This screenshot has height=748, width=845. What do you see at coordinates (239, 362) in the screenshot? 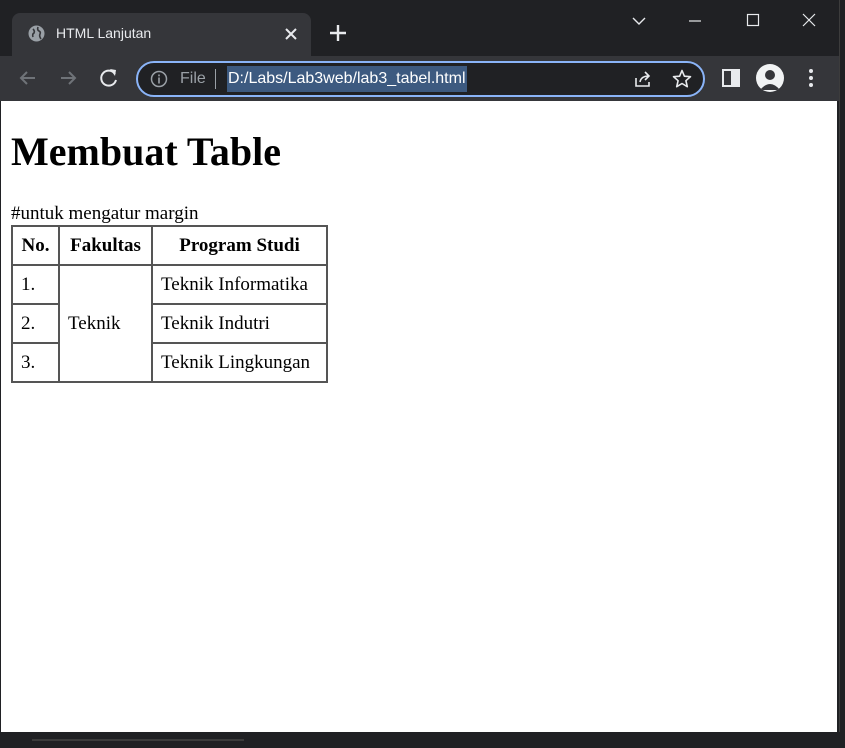
I see `cell-program: Teknik Lingkungan` at bounding box center [239, 362].